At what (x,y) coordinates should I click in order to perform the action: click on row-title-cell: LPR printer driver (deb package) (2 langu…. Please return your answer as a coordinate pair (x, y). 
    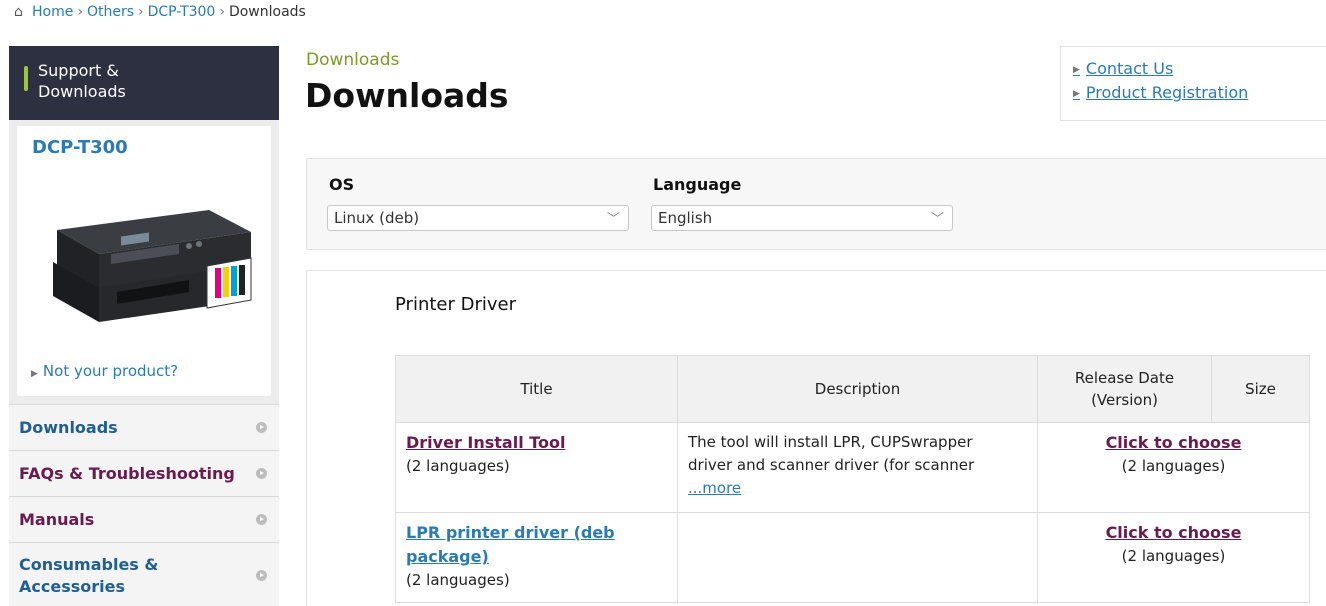
    Looking at the image, I should click on (536, 557).